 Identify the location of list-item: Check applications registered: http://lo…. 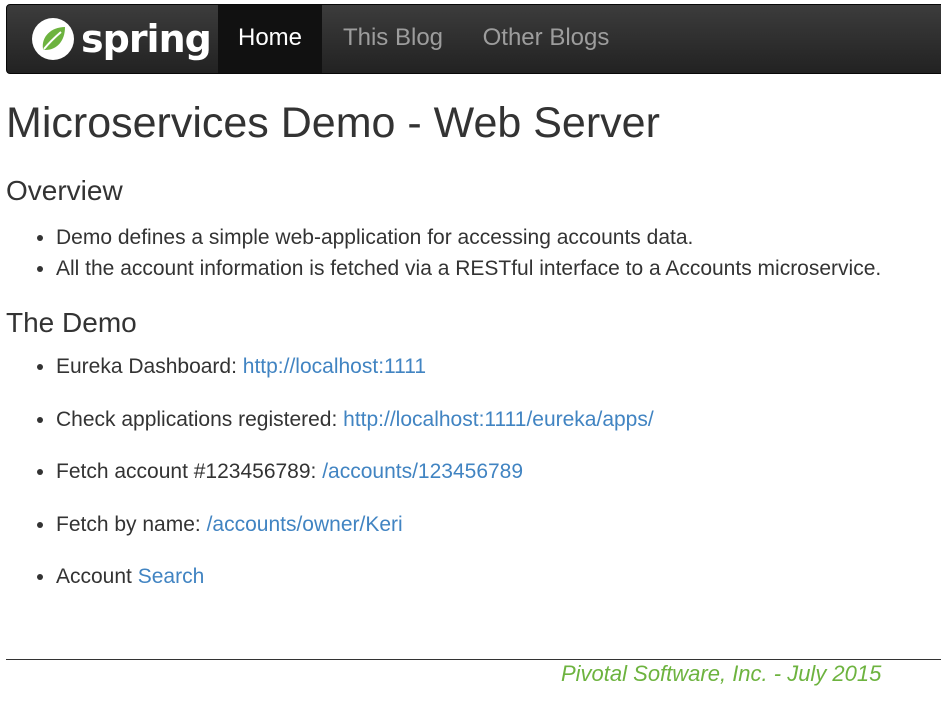
(355, 420).